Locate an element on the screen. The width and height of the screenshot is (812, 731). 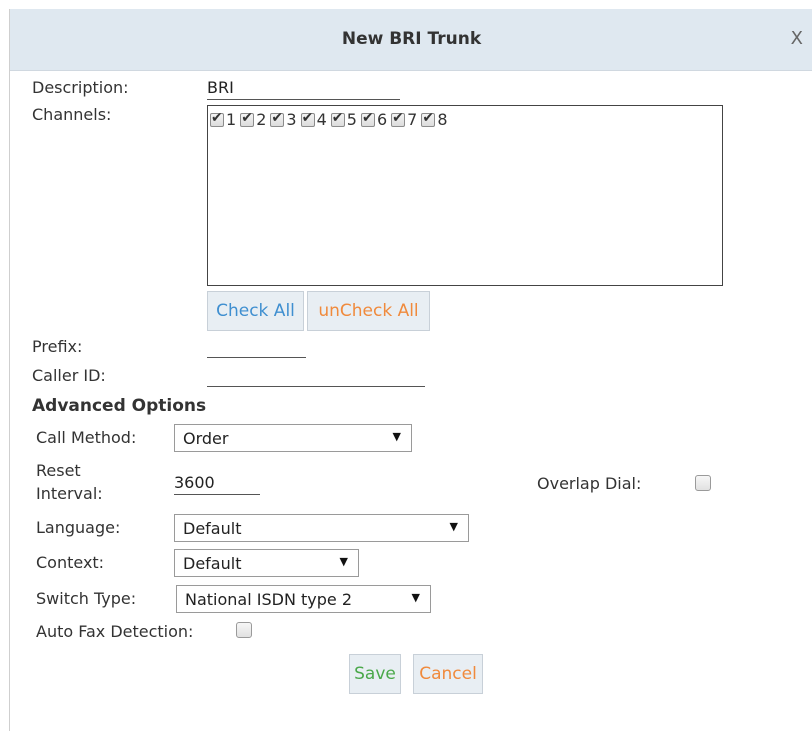
language-value: Default is located at coordinates (212, 528).